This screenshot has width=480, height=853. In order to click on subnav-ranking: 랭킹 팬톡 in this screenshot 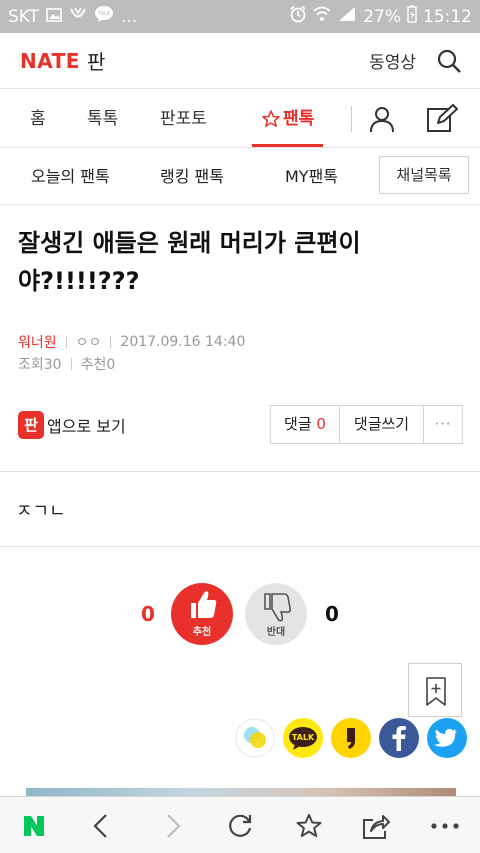, I will do `click(192, 177)`.